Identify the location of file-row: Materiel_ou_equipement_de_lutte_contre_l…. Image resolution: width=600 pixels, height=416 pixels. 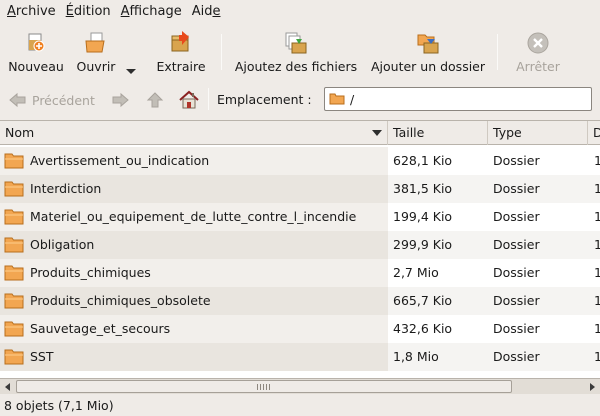
(300, 217).